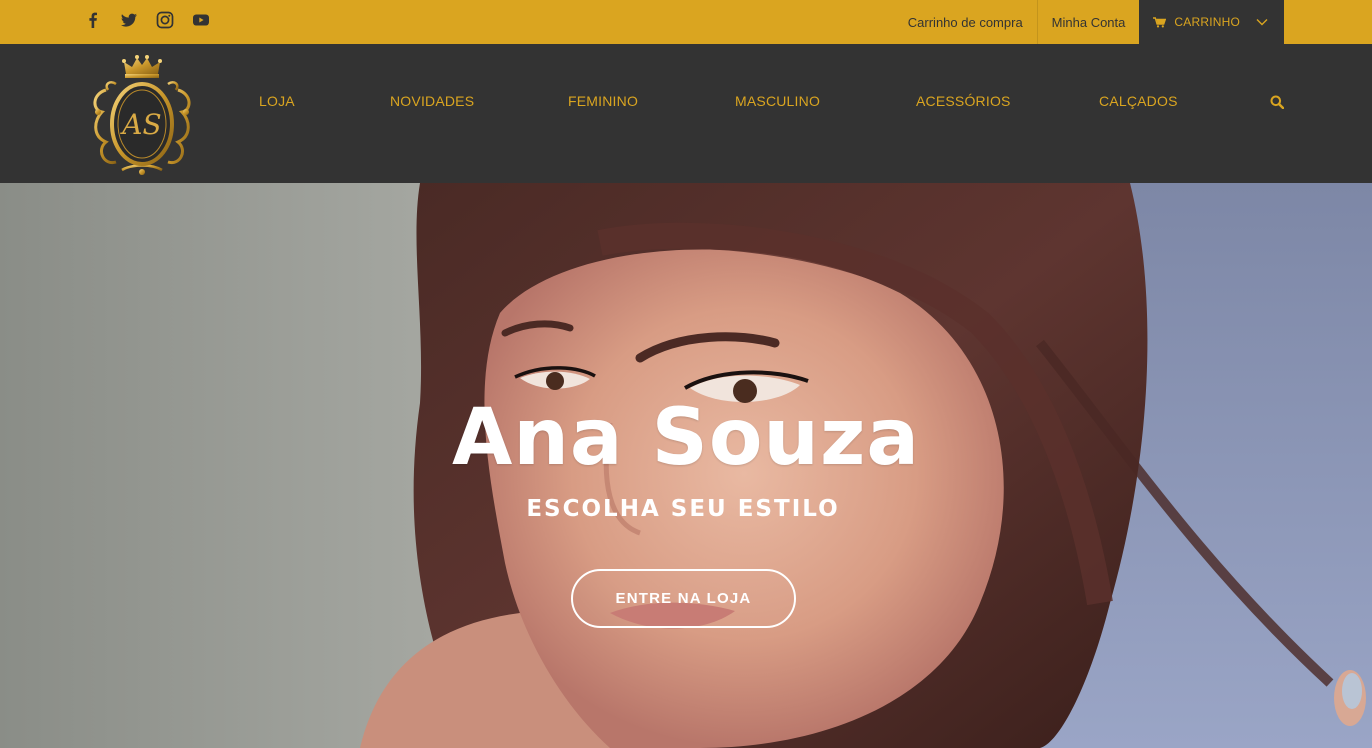 The height and width of the screenshot is (748, 1372). Describe the element at coordinates (1277, 102) in the screenshot. I see `search-icon` at that location.